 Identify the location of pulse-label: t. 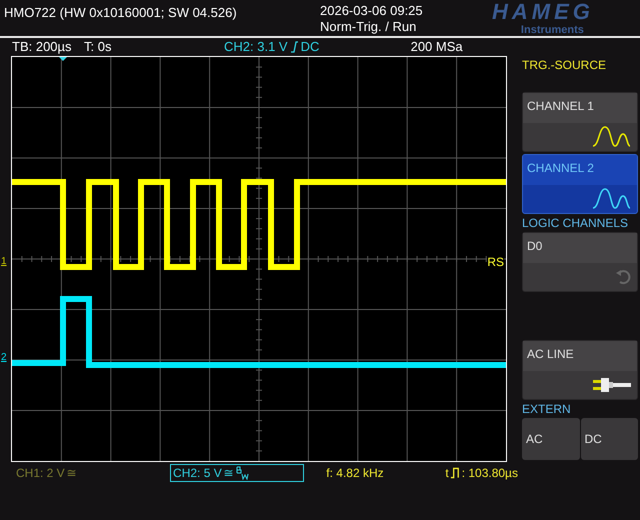
(447, 473).